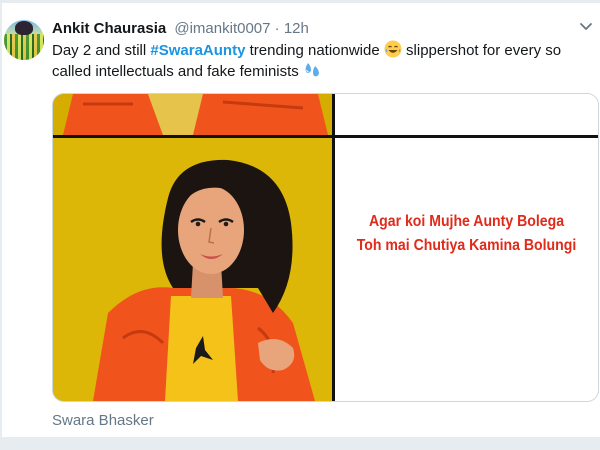 The width and height of the screenshot is (600, 450). I want to click on window-left-border, so click(1, 225).